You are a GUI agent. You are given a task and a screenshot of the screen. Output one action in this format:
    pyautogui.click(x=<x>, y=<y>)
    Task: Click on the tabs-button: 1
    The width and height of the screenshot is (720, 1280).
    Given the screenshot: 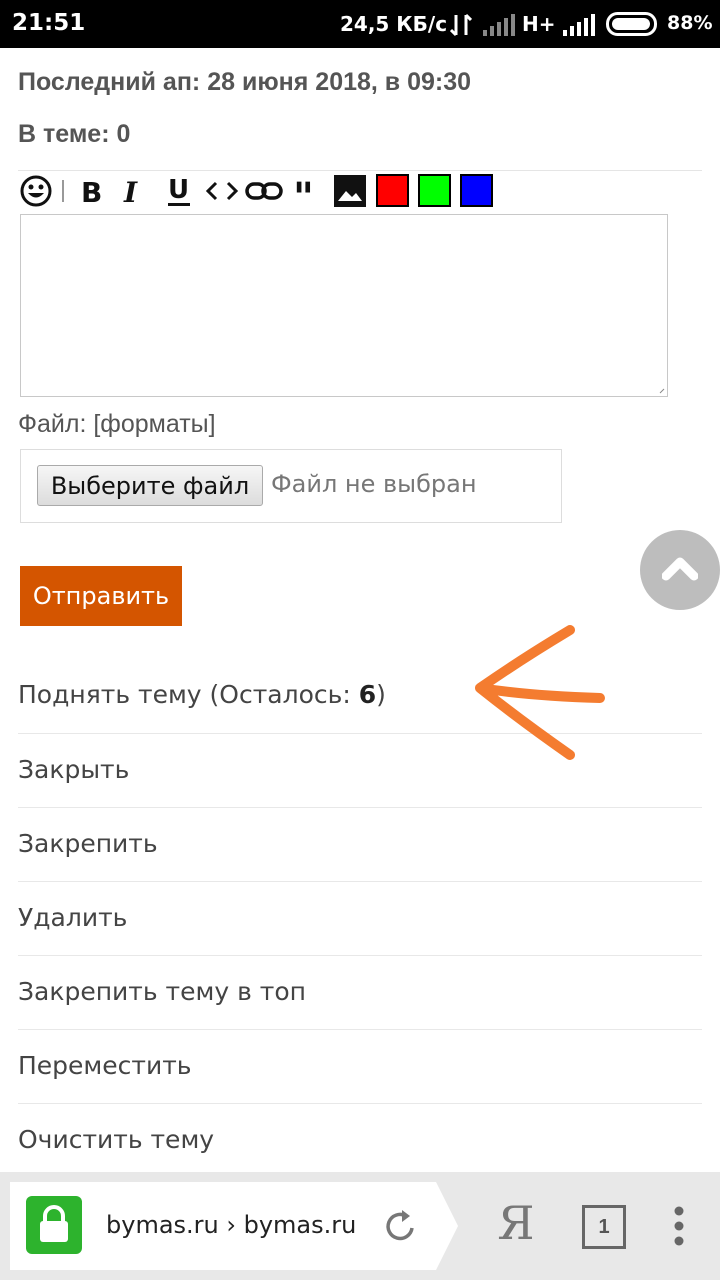 What is the action you would take?
    pyautogui.click(x=604, y=1227)
    